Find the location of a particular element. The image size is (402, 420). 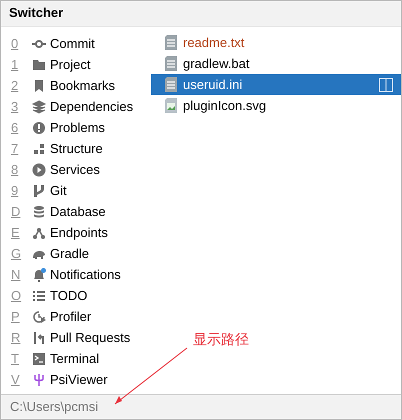

pull-request-icon is located at coordinates (39, 338).